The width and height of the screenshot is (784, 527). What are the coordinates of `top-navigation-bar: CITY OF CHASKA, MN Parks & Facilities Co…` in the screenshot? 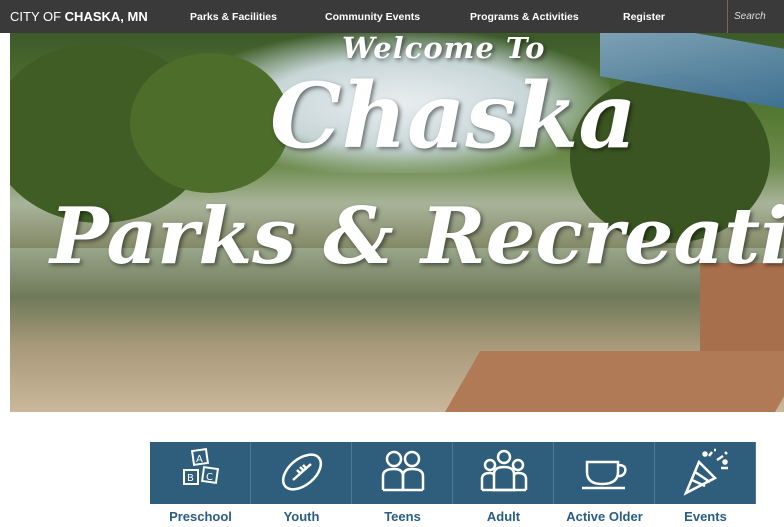 It's located at (392, 16).